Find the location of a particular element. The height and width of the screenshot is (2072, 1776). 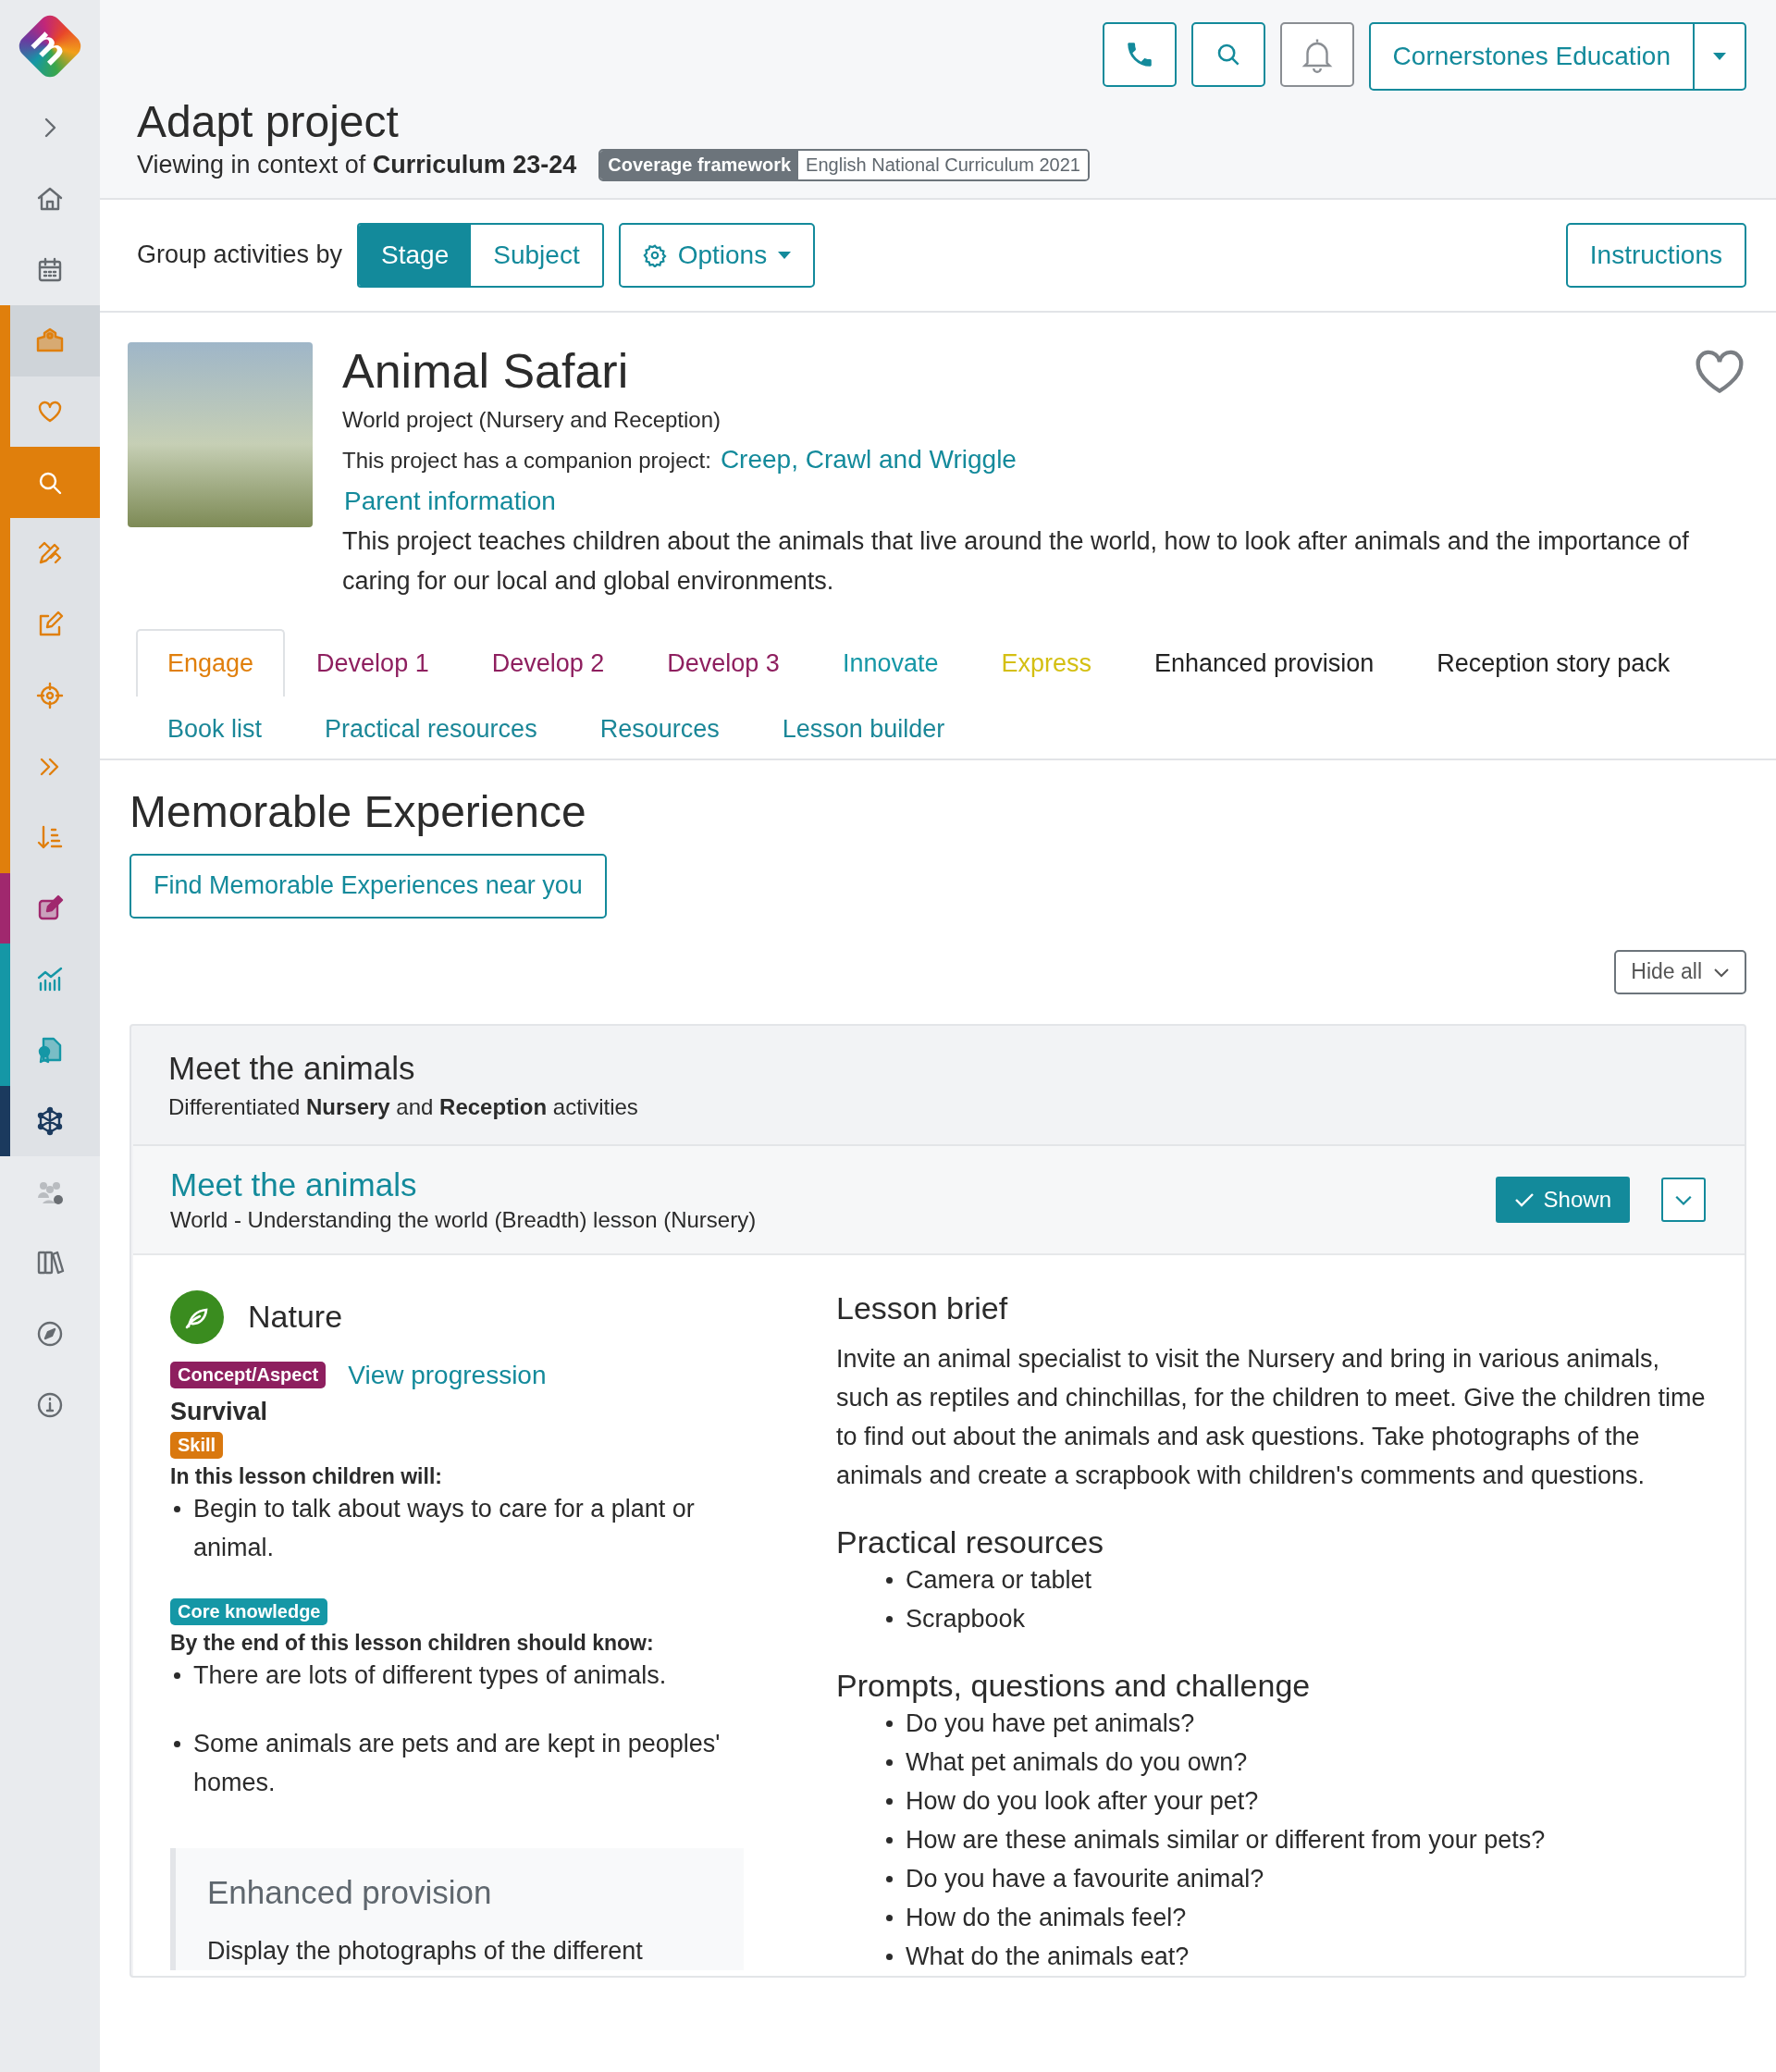

resource-item: Scrapbook is located at coordinates (966, 1619).